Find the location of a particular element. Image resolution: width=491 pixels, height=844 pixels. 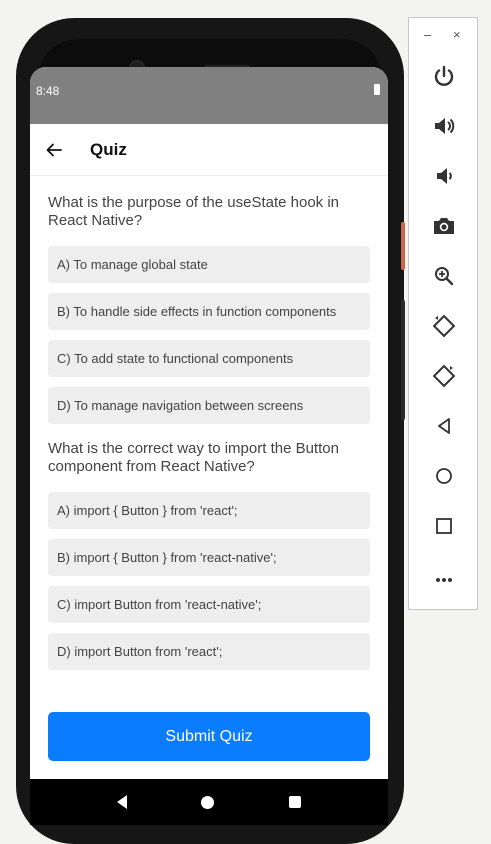

emulator-toolbar: – × is located at coordinates (443, 313).